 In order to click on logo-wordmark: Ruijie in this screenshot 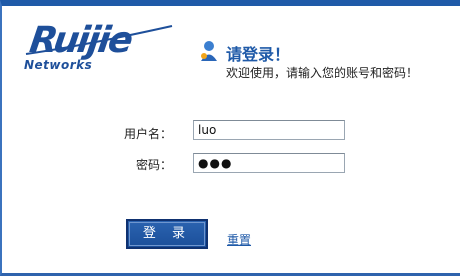, I will do `click(80, 40)`.